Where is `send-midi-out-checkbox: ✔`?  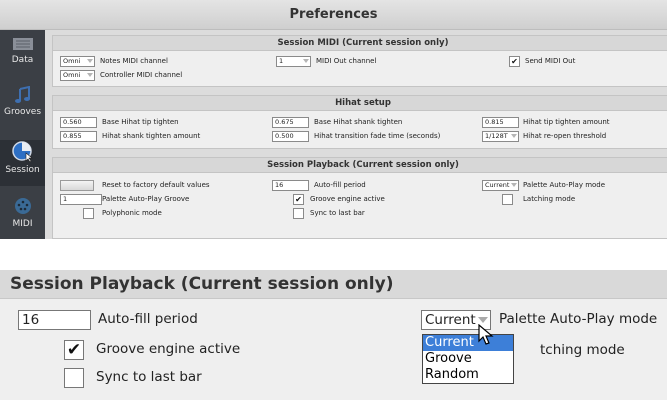 send-midi-out-checkbox: ✔ is located at coordinates (514, 61).